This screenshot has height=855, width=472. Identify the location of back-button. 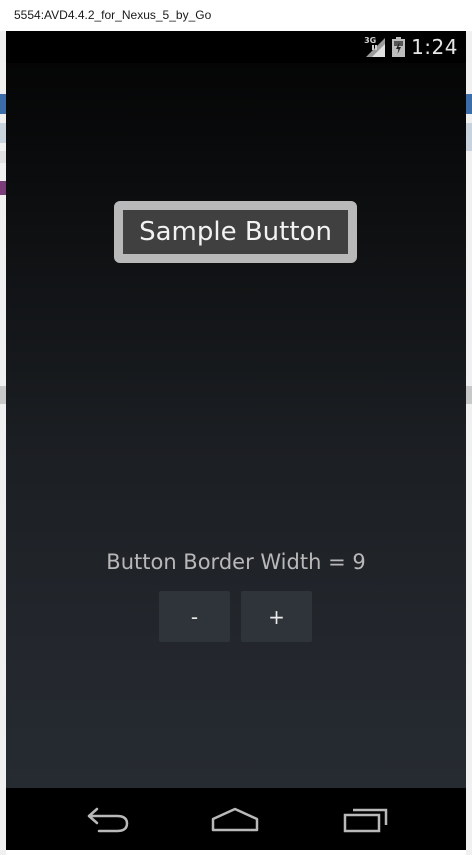
(108, 819).